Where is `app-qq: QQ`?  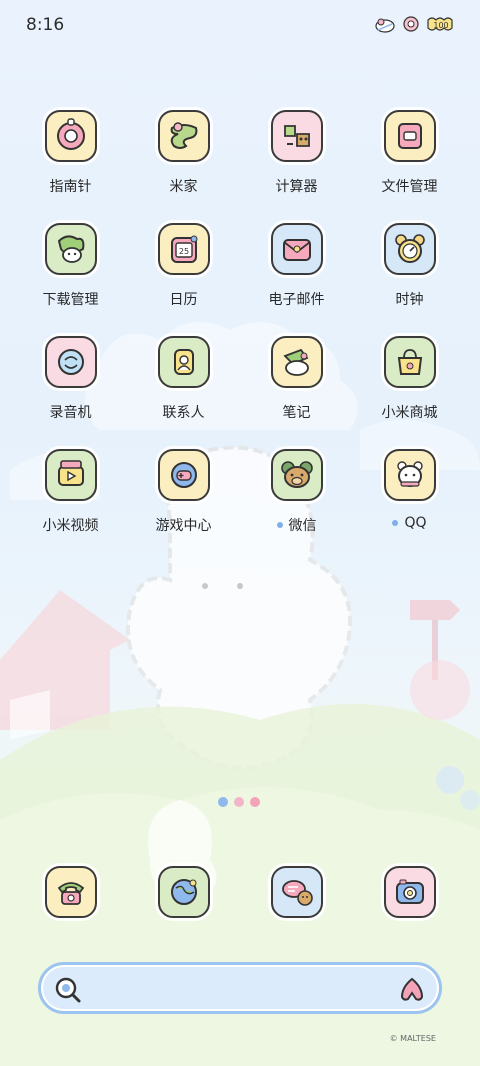 app-qq: QQ is located at coordinates (409, 493).